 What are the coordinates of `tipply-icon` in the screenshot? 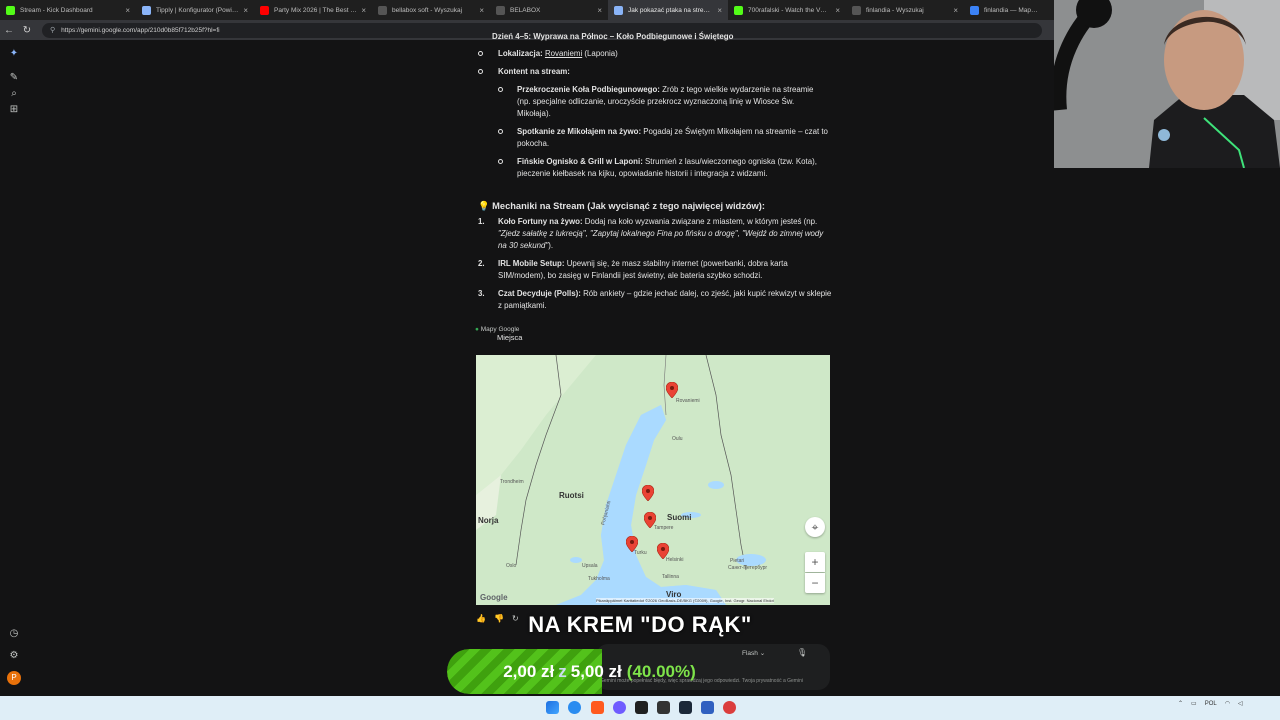 It's located at (146, 10).